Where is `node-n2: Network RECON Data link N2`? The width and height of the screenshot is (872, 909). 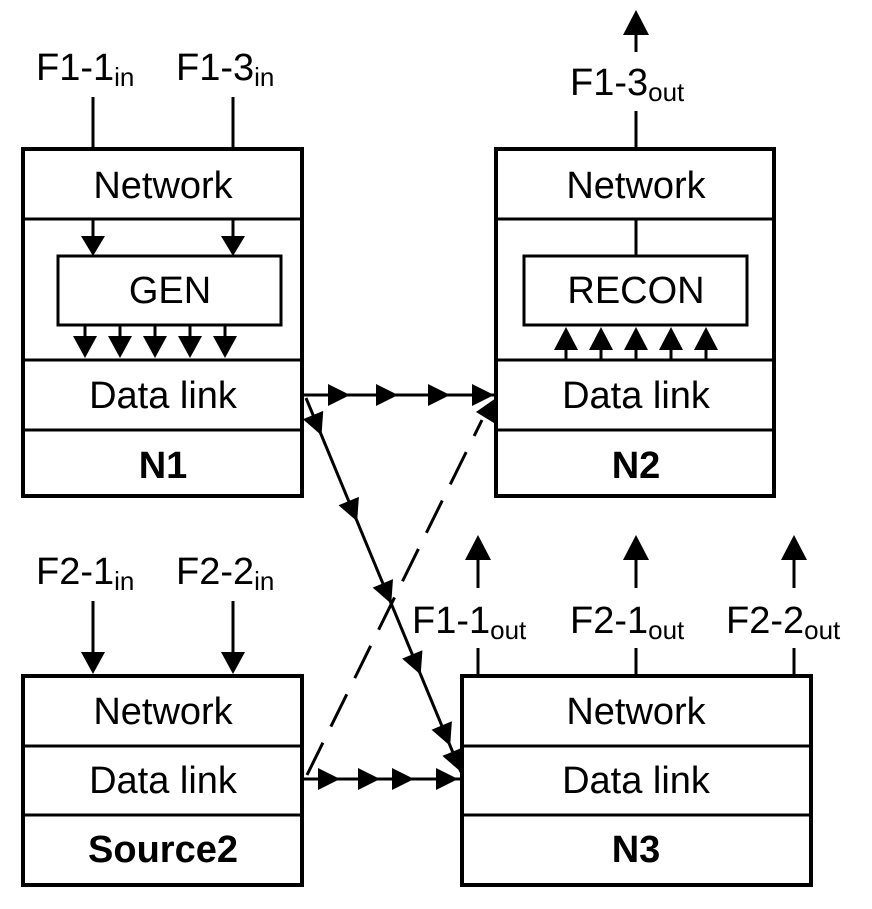 node-n2: Network RECON Data link N2 is located at coordinates (635, 322).